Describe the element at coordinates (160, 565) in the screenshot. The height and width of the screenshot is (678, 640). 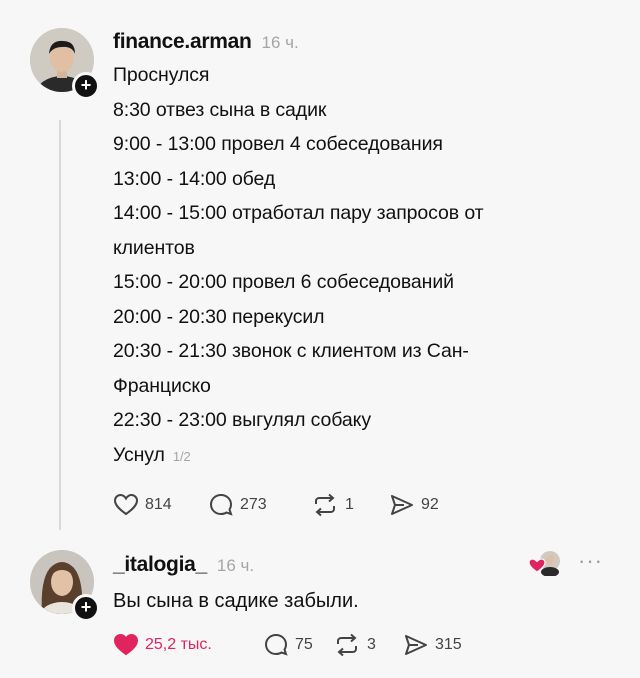
I see `reply-username: _italogia_` at that location.